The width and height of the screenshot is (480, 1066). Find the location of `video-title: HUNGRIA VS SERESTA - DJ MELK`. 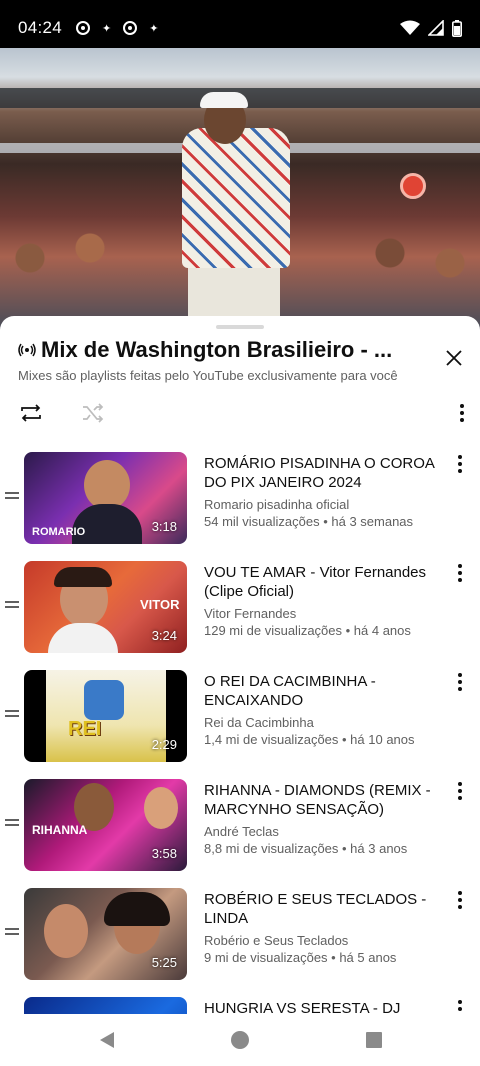

video-title: HUNGRIA VS SERESTA - DJ MELK is located at coordinates (322, 1006).